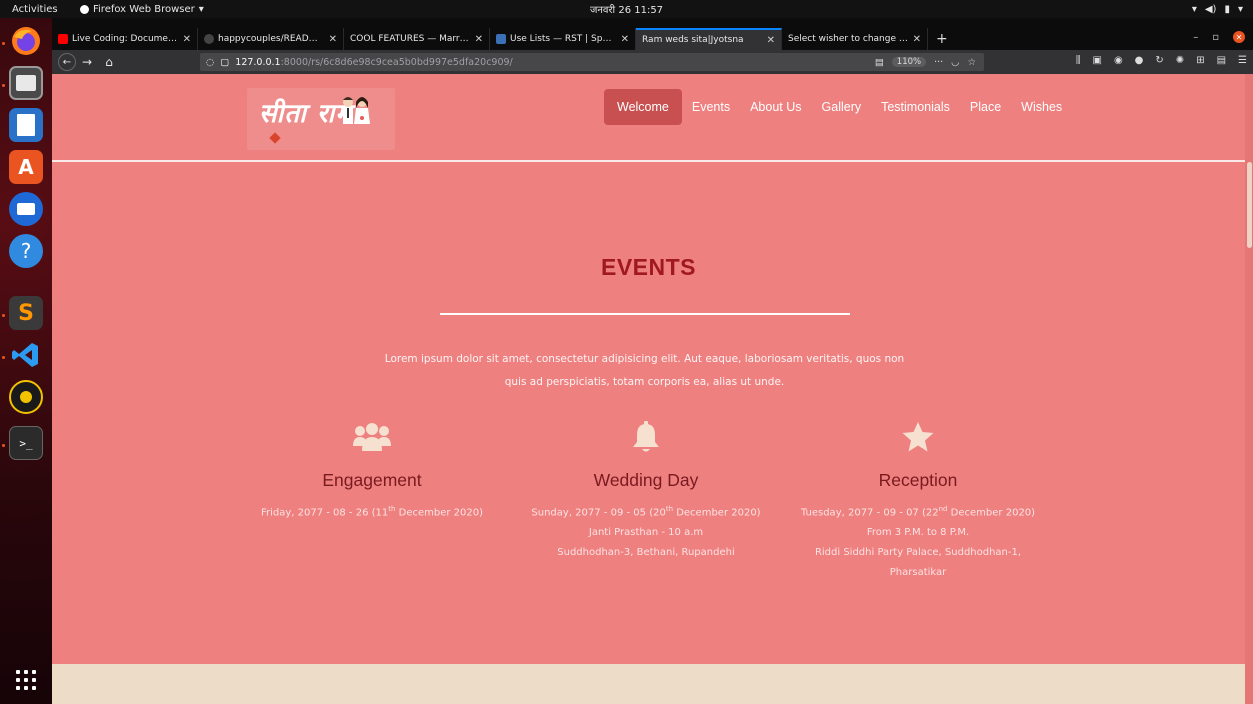 Image resolution: width=1253 pixels, height=704 pixels. I want to click on event-location: Suddhodhan-3, Bethani, Rupandehi, so click(646, 553).